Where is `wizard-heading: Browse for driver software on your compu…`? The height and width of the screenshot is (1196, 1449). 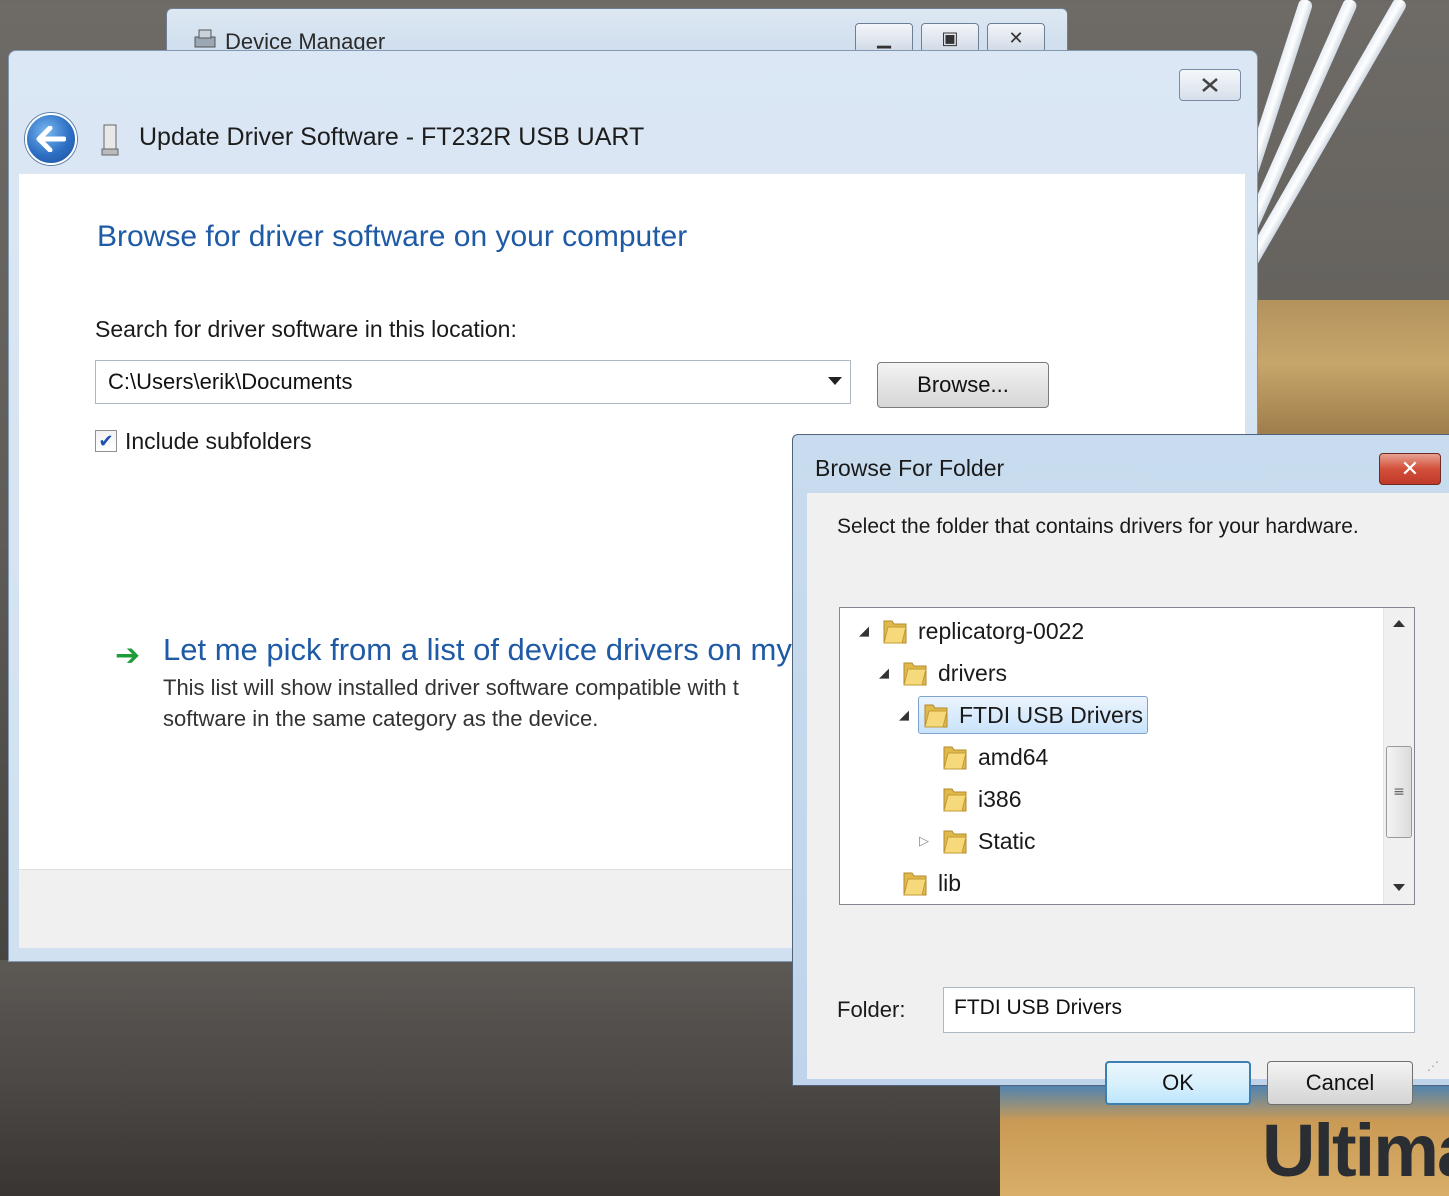 wizard-heading: Browse for driver software on your compu… is located at coordinates (392, 236).